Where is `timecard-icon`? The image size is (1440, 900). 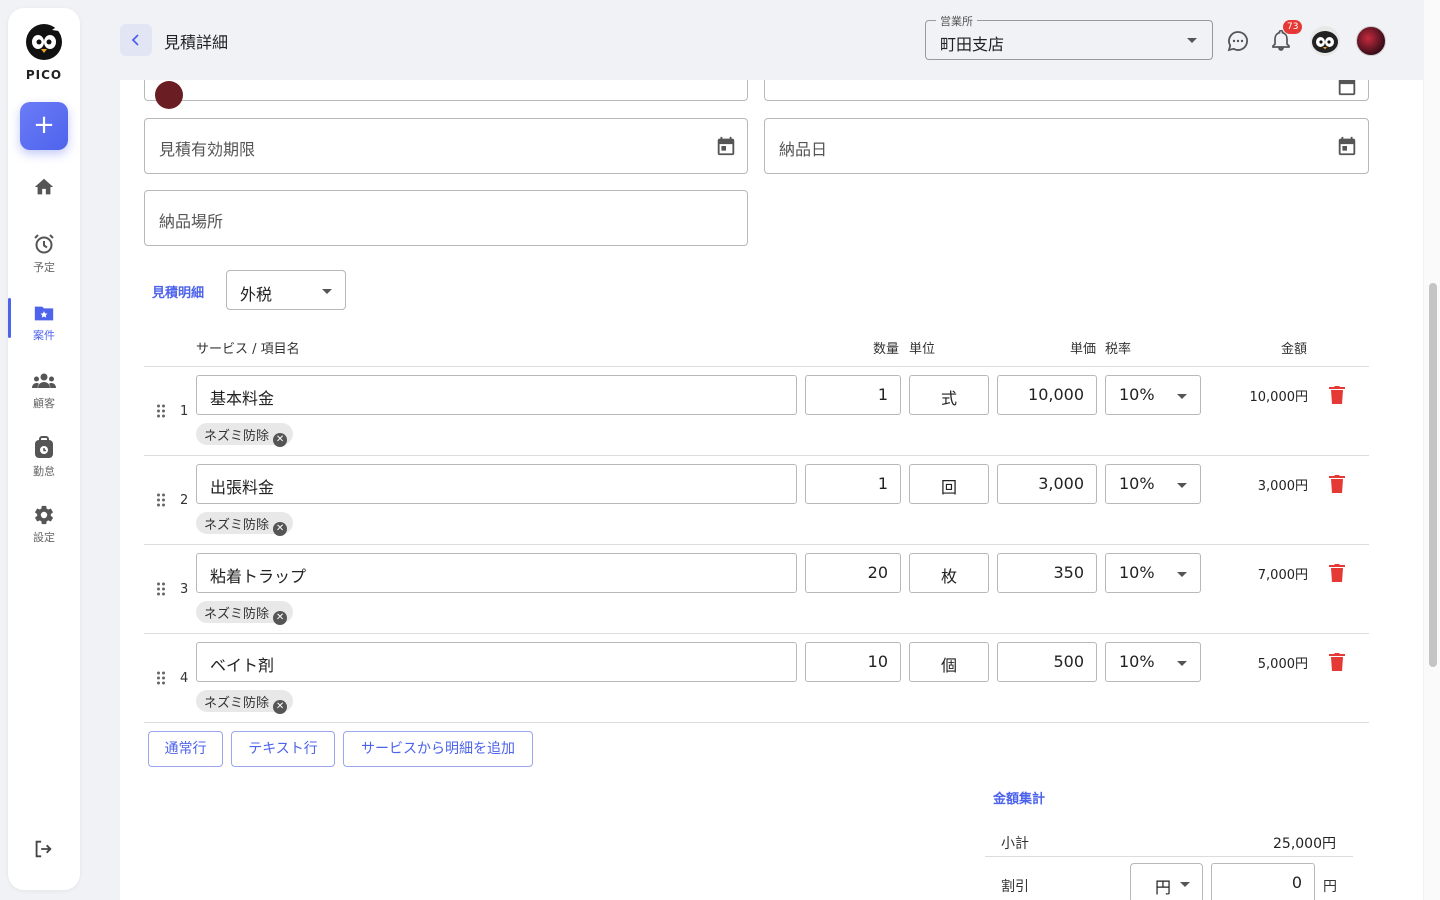 timecard-icon is located at coordinates (44, 447).